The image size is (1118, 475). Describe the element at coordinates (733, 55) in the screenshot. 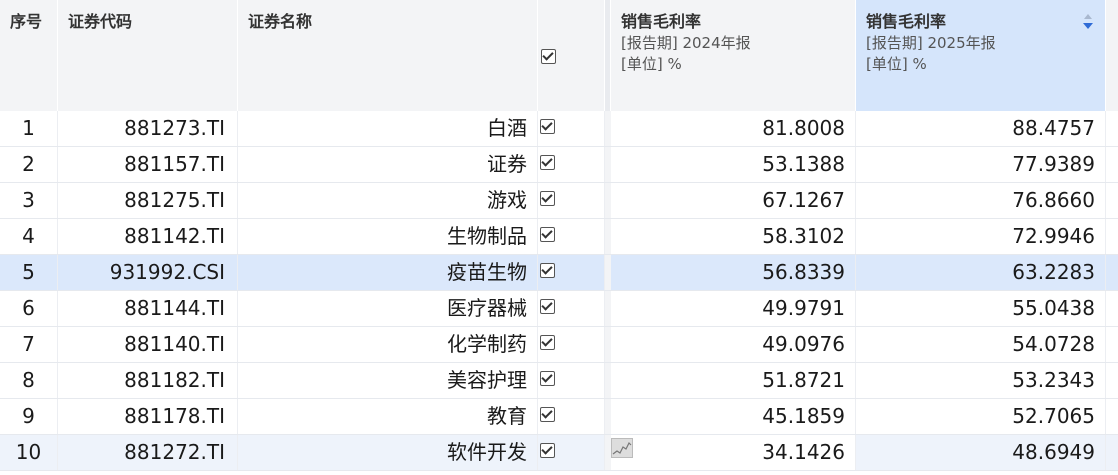

I see `column-header-gpm-2024: 销售毛利率 [报告期] 2024年报 [单位] %` at that location.